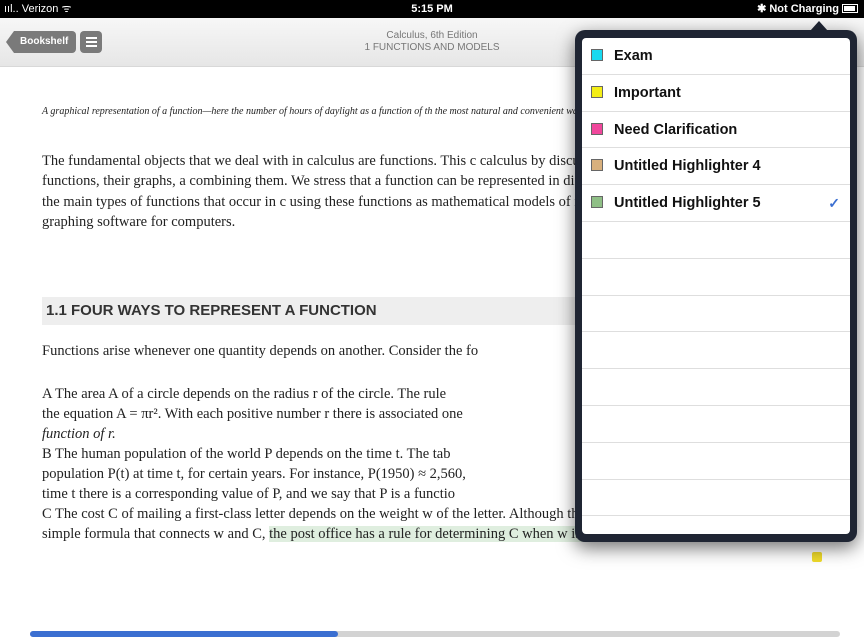  What do you see at coordinates (633, 56) in the screenshot?
I see `highlighter-label: Exam` at bounding box center [633, 56].